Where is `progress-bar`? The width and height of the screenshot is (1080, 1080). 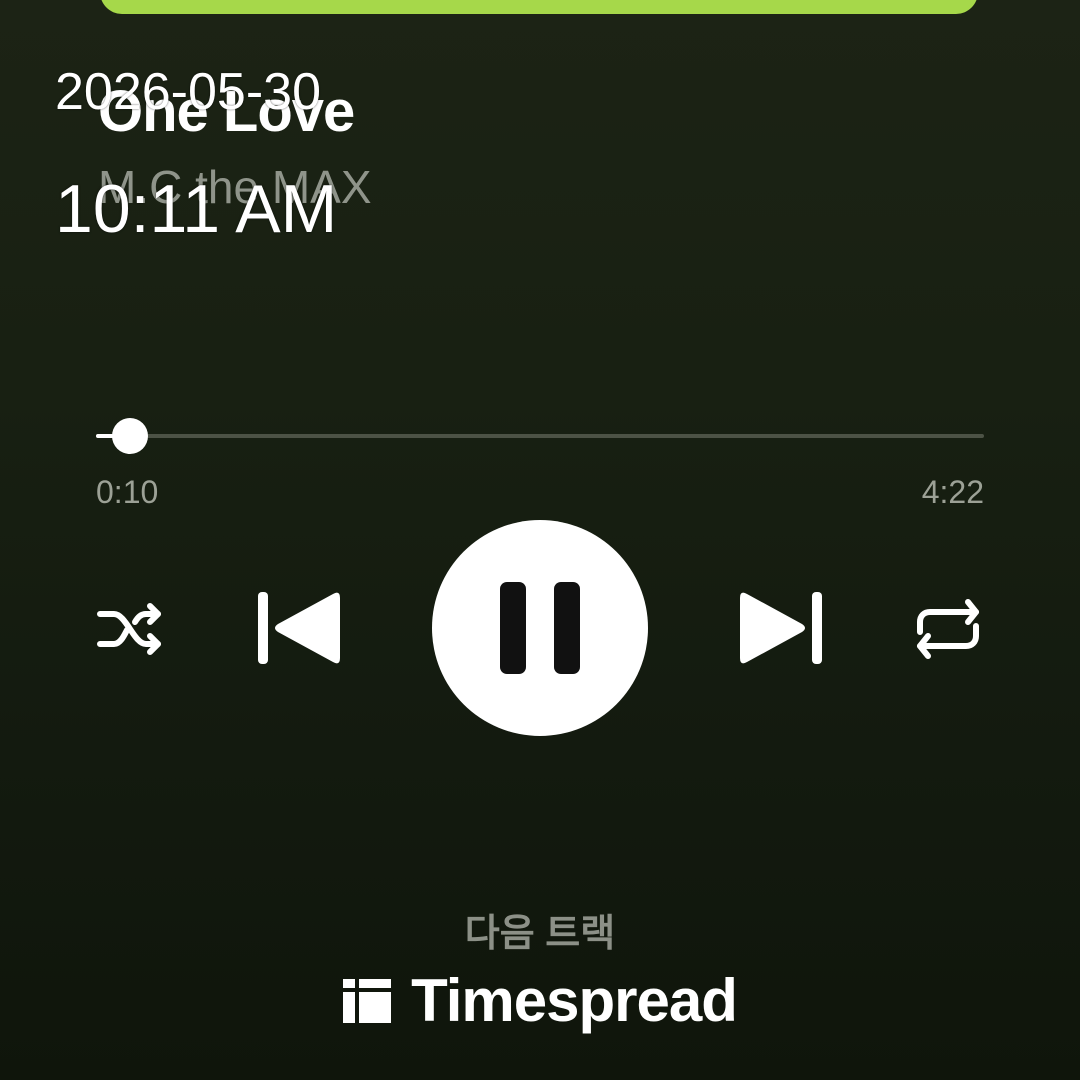 progress-bar is located at coordinates (540, 436).